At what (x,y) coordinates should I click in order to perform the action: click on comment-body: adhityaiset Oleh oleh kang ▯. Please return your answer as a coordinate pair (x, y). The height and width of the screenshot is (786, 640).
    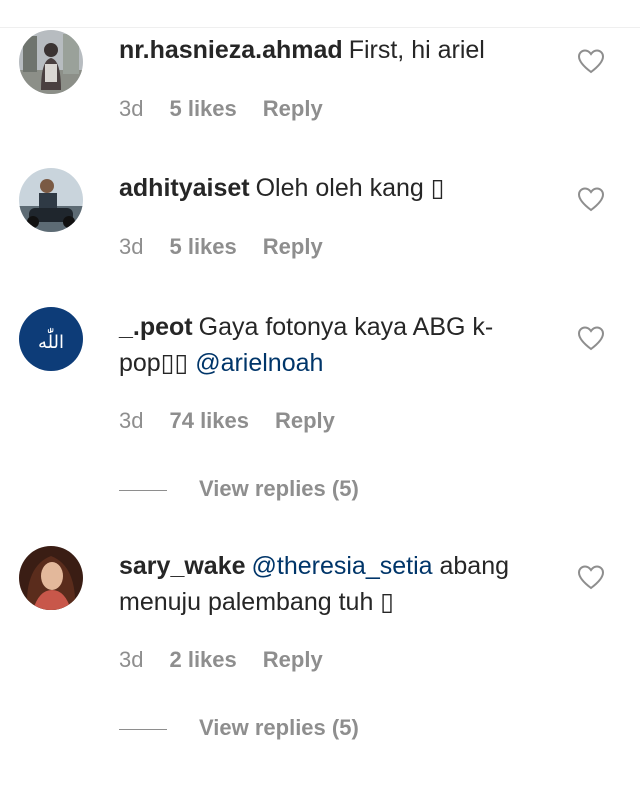
    Looking at the image, I should click on (334, 188).